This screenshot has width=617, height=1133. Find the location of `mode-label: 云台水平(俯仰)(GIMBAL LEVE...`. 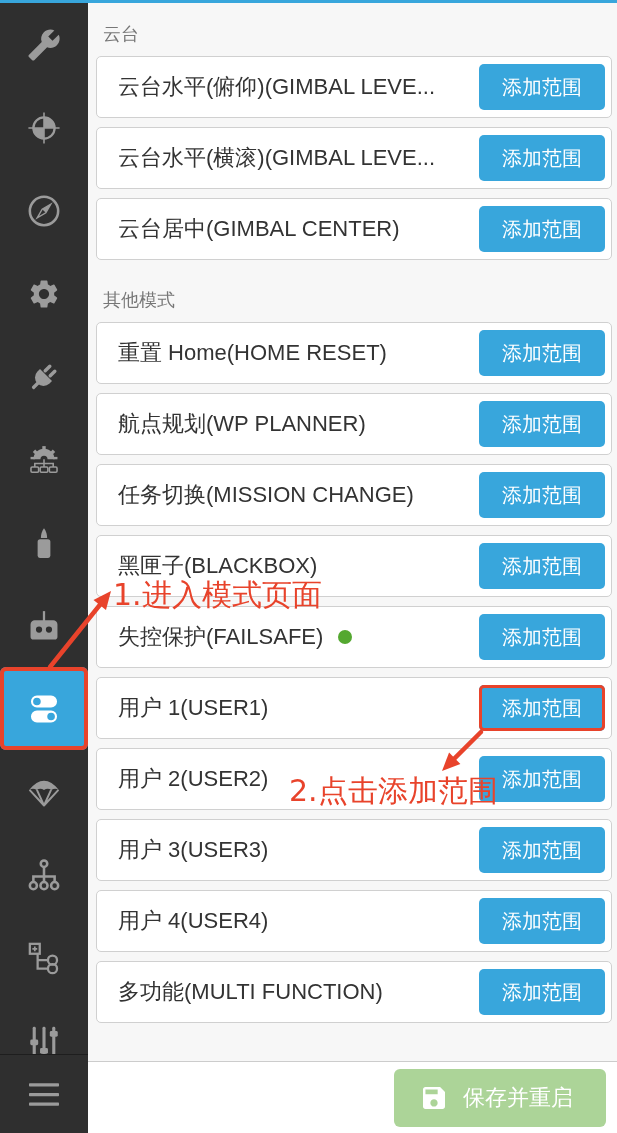

mode-label: 云台水平(俯仰)(GIMBAL LEVE... is located at coordinates (276, 87).